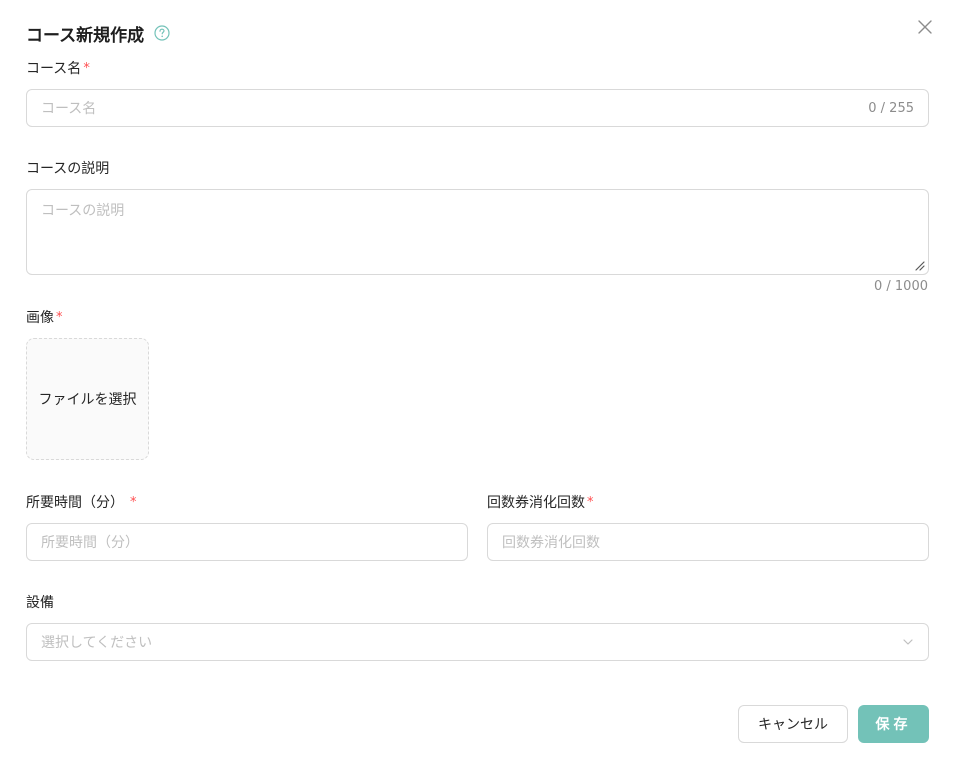 The width and height of the screenshot is (954, 760). Describe the element at coordinates (477, 642) in the screenshot. I see `equipment-select: 選択してください` at that location.